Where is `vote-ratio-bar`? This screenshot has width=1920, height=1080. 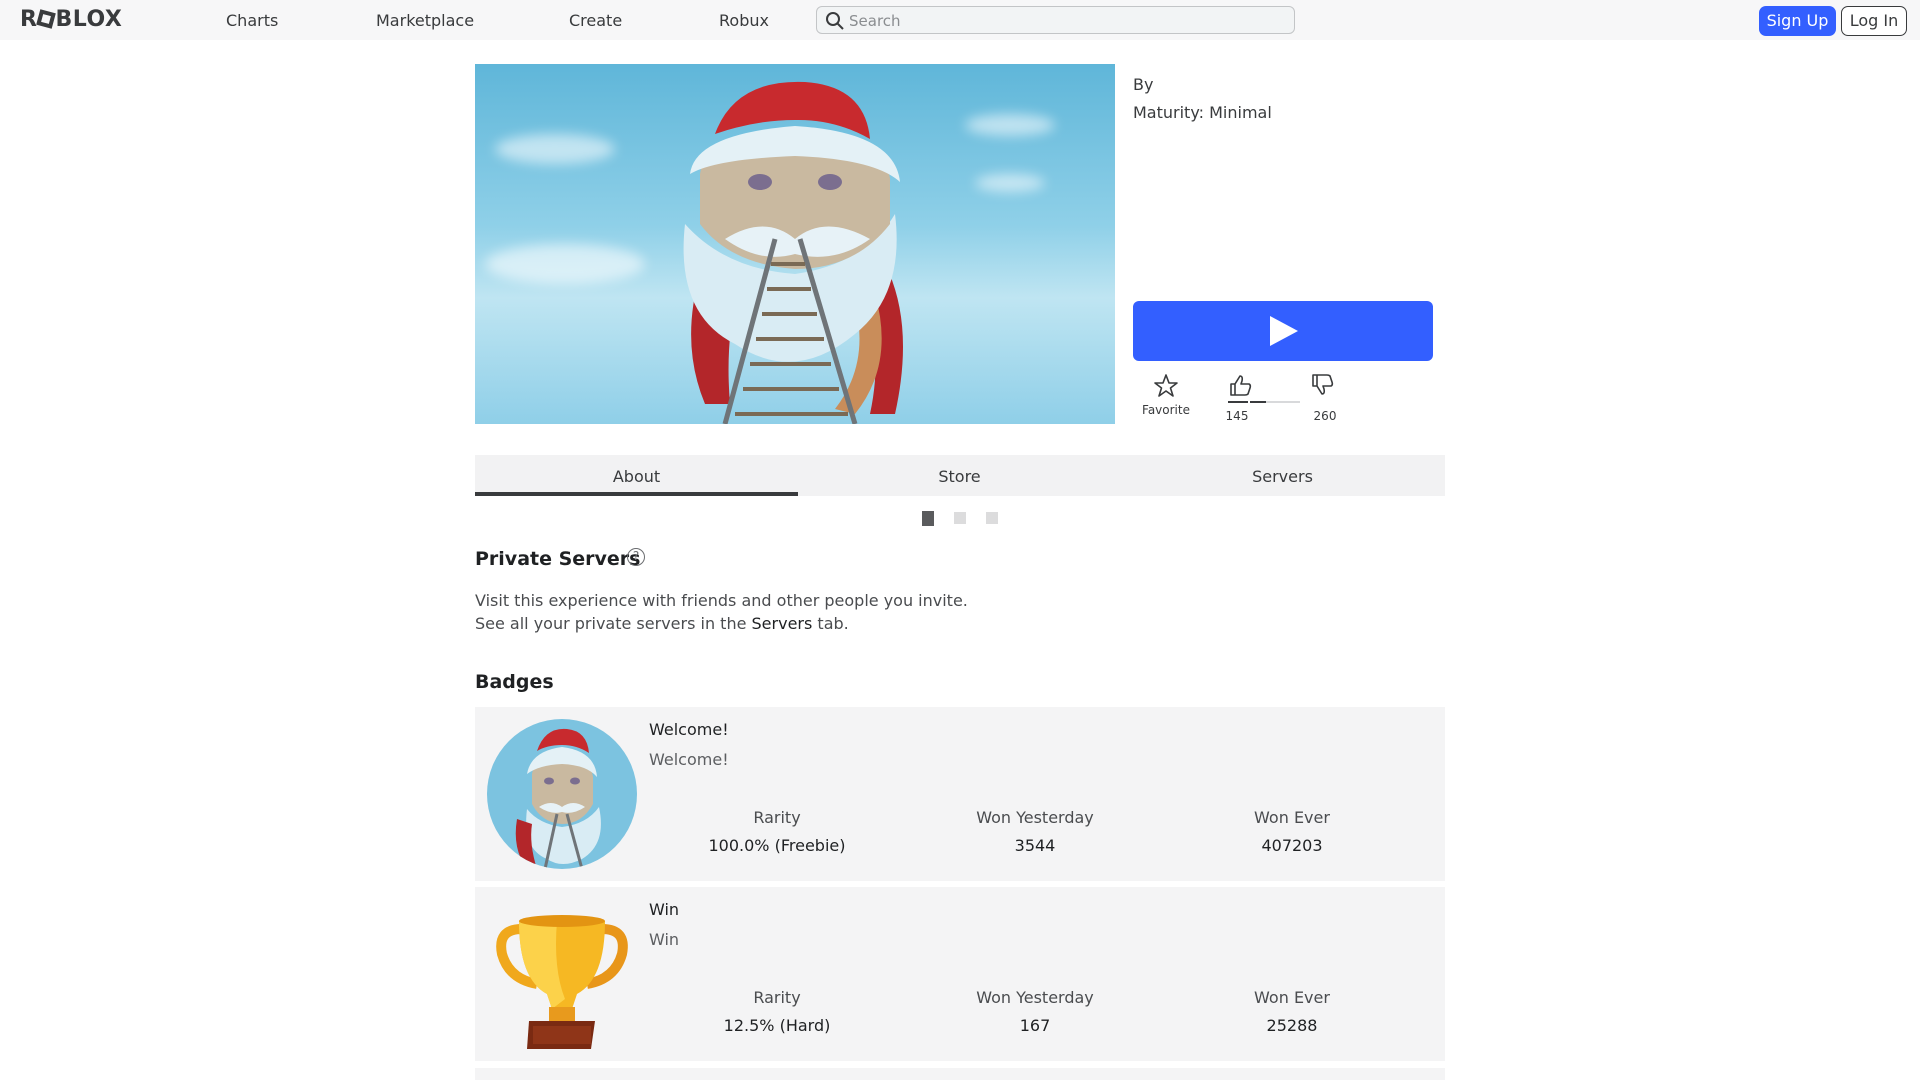 vote-ratio-bar is located at coordinates (1264, 402).